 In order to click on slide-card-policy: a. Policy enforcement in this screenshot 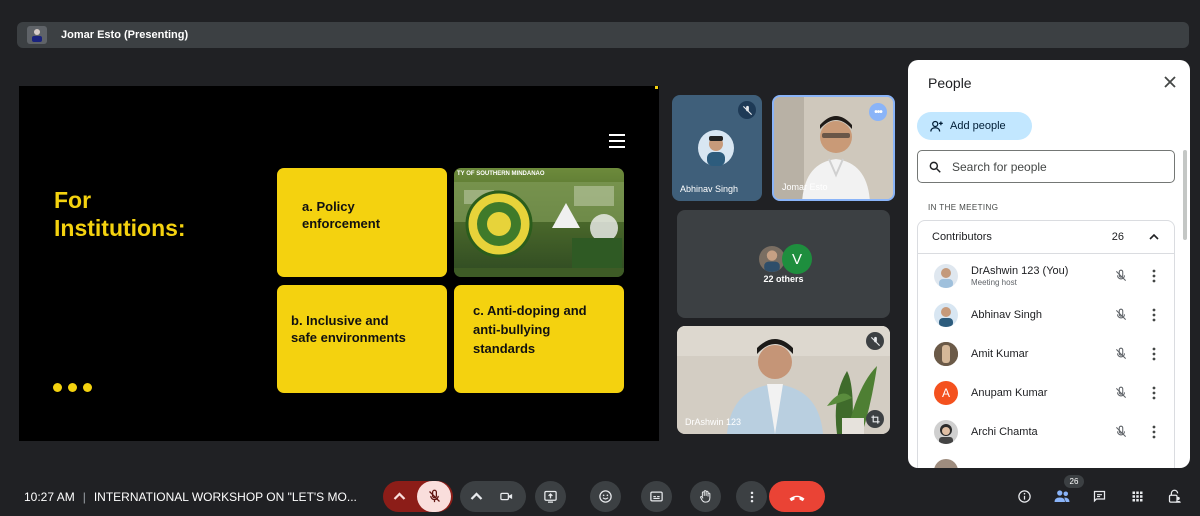, I will do `click(362, 222)`.